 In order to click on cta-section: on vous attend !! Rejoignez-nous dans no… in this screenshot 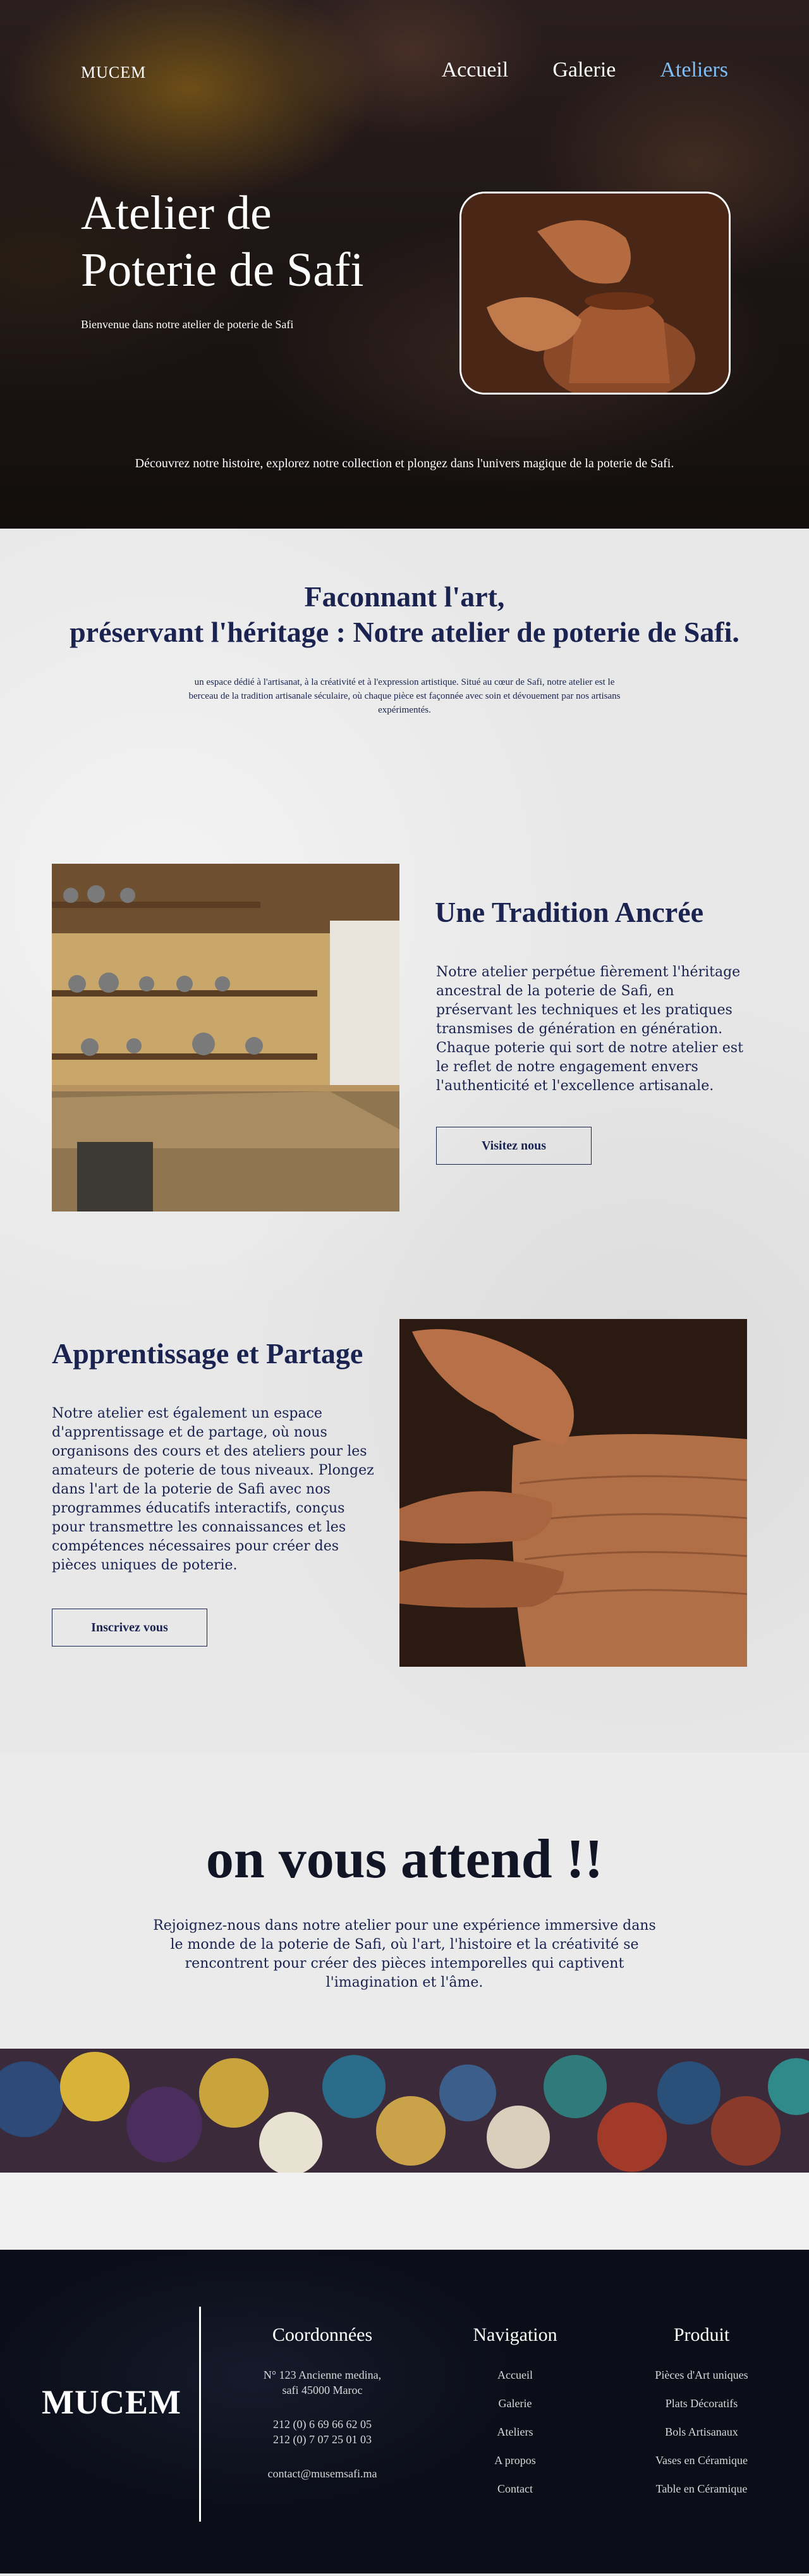, I will do `click(404, 1901)`.